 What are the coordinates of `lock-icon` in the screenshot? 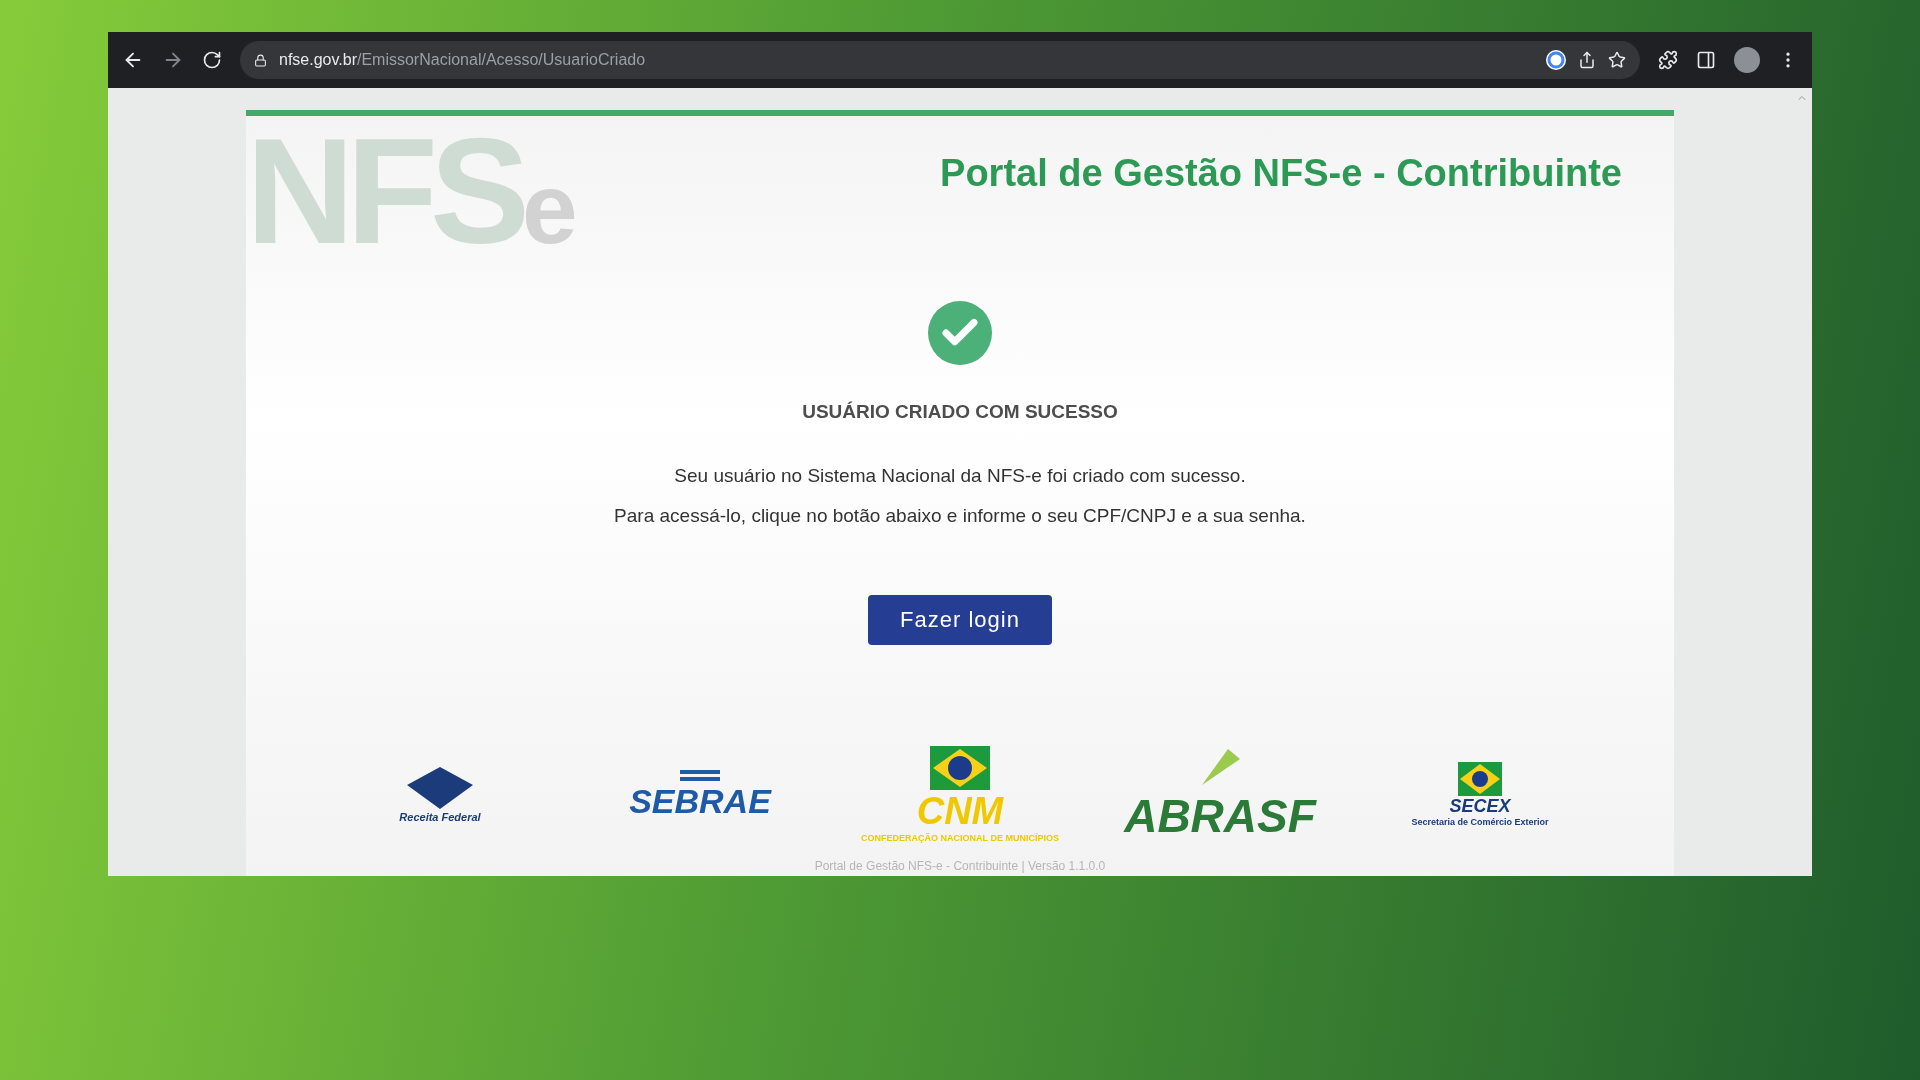 It's located at (260, 60).